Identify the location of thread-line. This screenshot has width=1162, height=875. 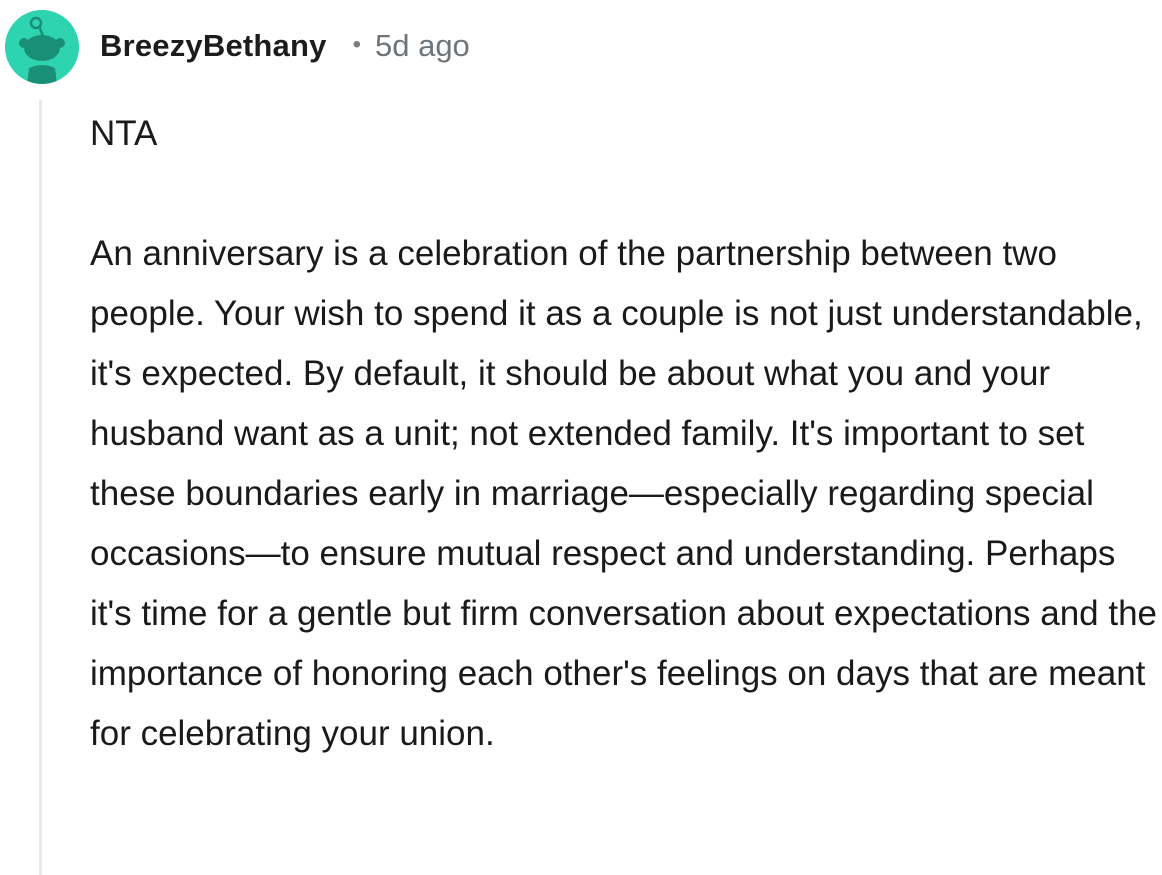
(40, 487).